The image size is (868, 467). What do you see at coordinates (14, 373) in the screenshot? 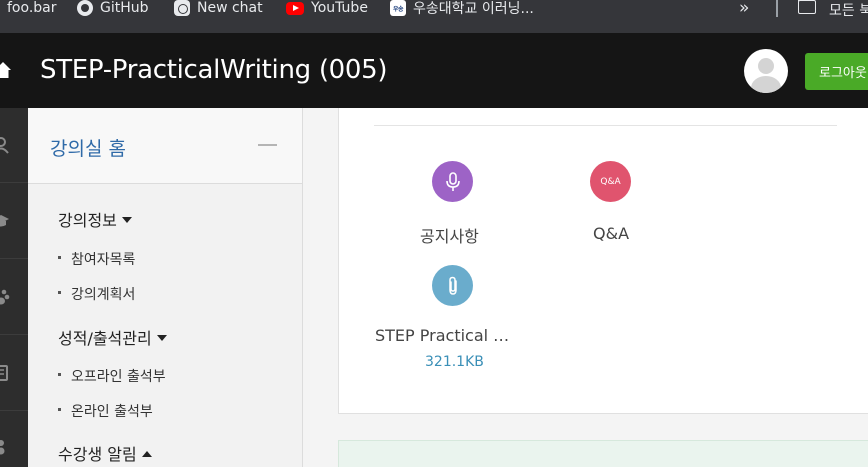
I see `rail-item-notes` at bounding box center [14, 373].